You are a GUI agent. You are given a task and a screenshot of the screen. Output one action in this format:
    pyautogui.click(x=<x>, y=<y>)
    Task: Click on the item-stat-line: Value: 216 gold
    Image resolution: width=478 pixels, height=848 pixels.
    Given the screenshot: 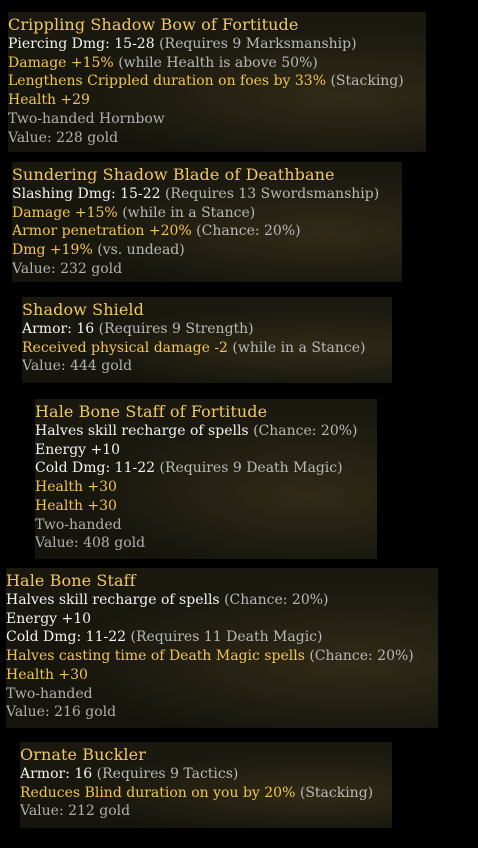 What is the action you would take?
    pyautogui.click(x=222, y=712)
    